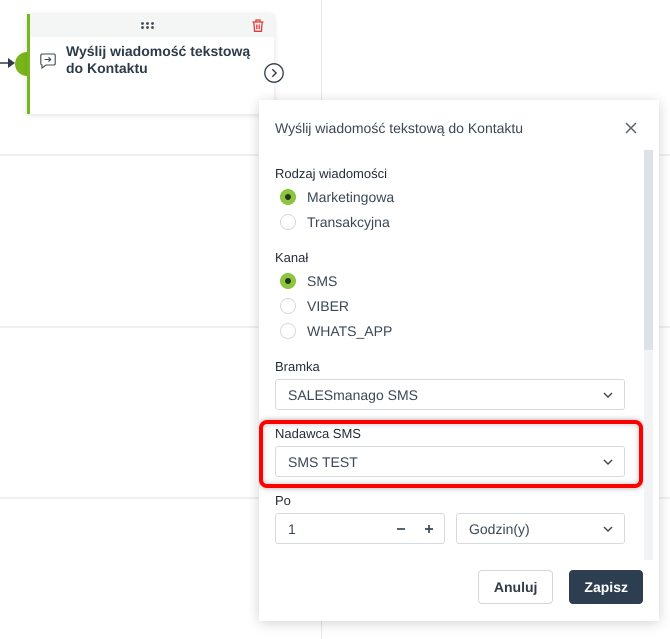  Describe the element at coordinates (429, 529) in the screenshot. I see `plus-icon` at that location.